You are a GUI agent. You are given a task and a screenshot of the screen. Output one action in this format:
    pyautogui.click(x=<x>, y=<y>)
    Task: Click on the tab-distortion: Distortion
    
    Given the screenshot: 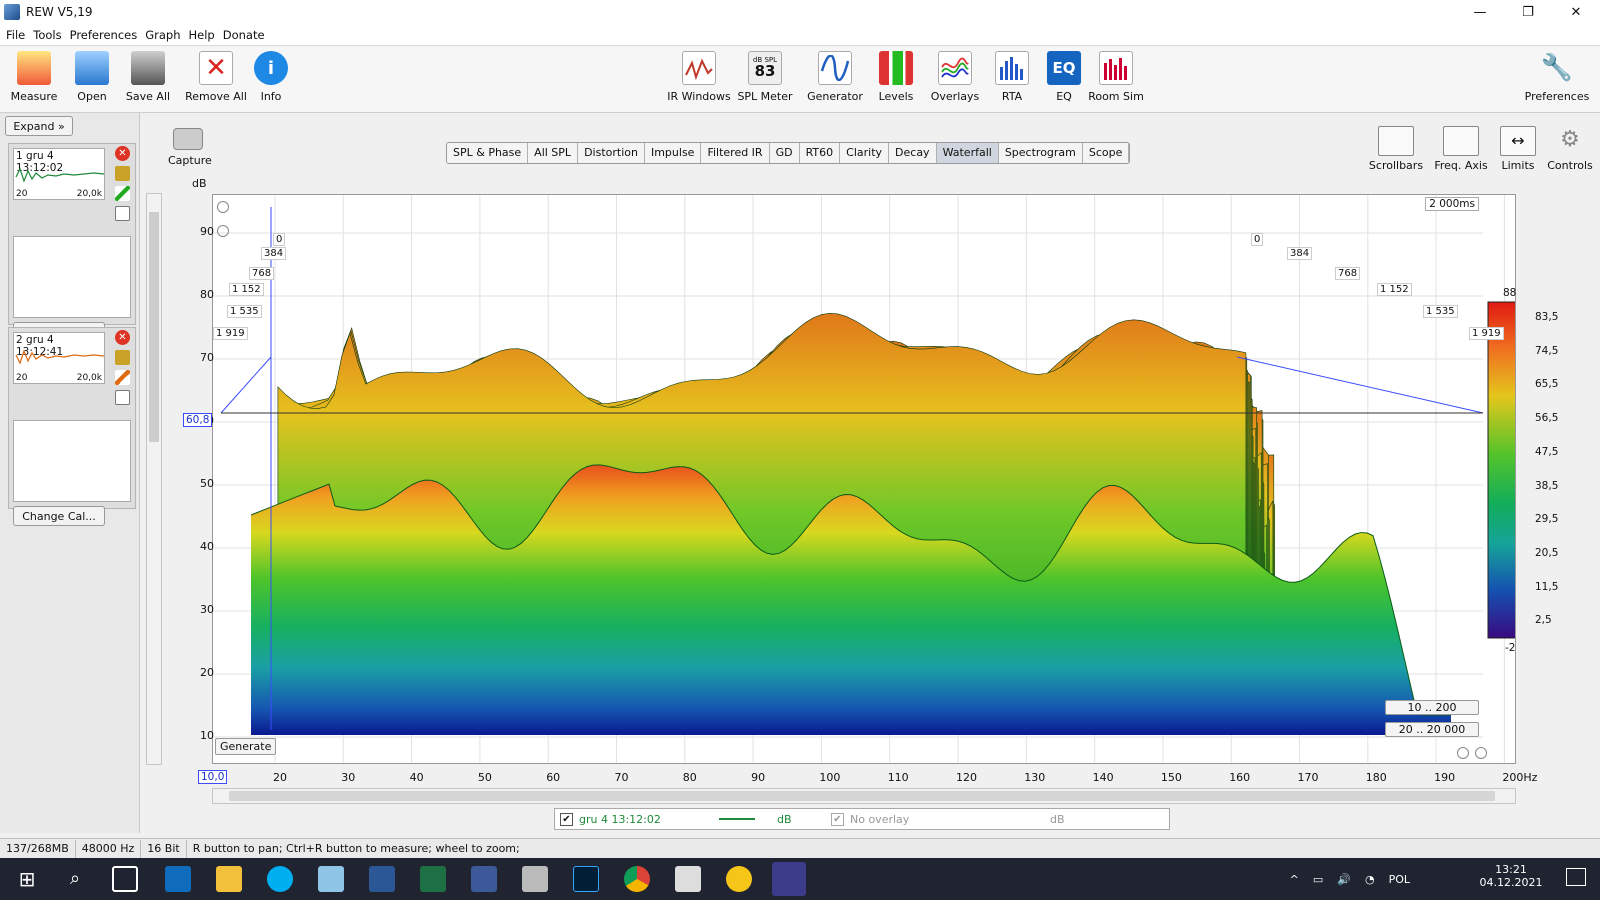 What is the action you would take?
    pyautogui.click(x=611, y=153)
    